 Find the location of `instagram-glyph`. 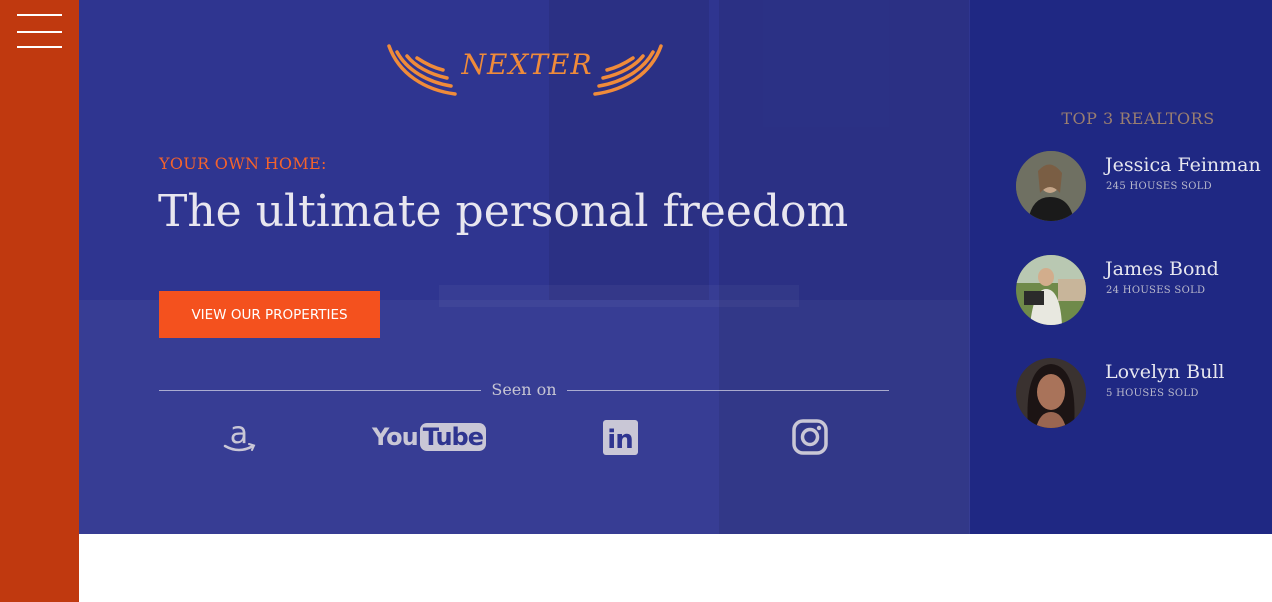

instagram-glyph is located at coordinates (810, 437).